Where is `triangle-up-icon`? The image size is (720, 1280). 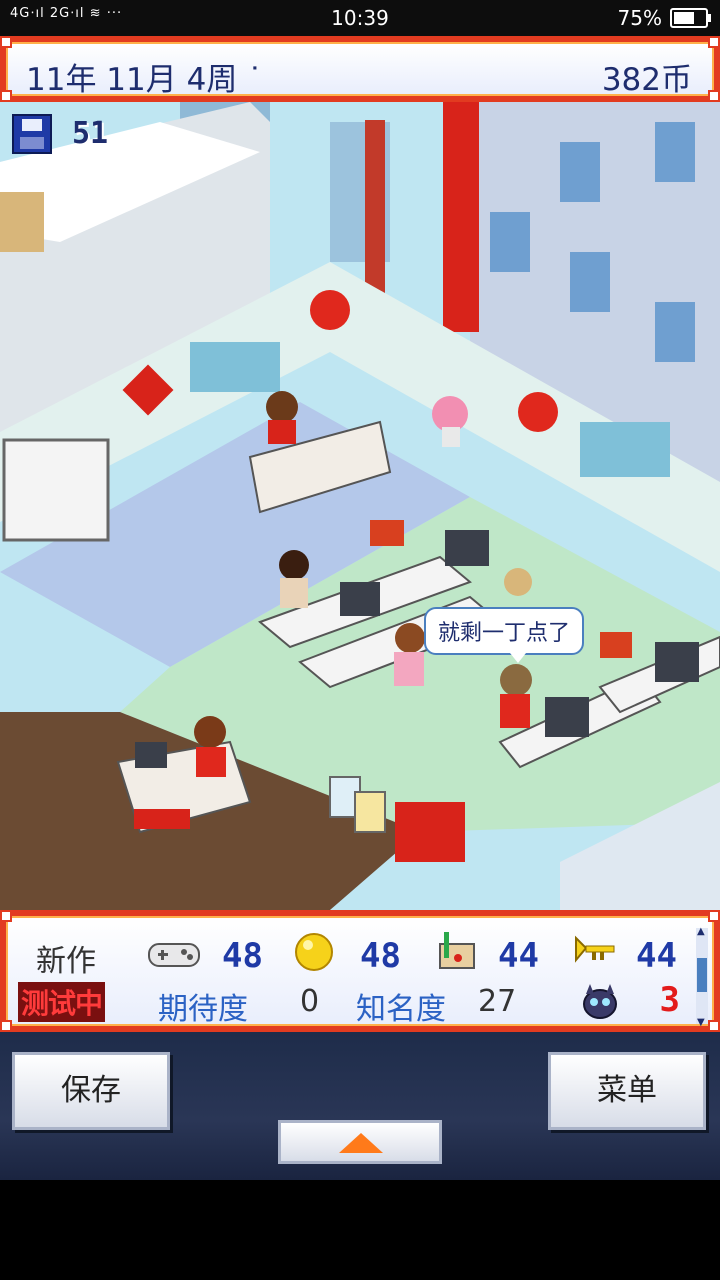
triangle-up-icon is located at coordinates (361, 1143).